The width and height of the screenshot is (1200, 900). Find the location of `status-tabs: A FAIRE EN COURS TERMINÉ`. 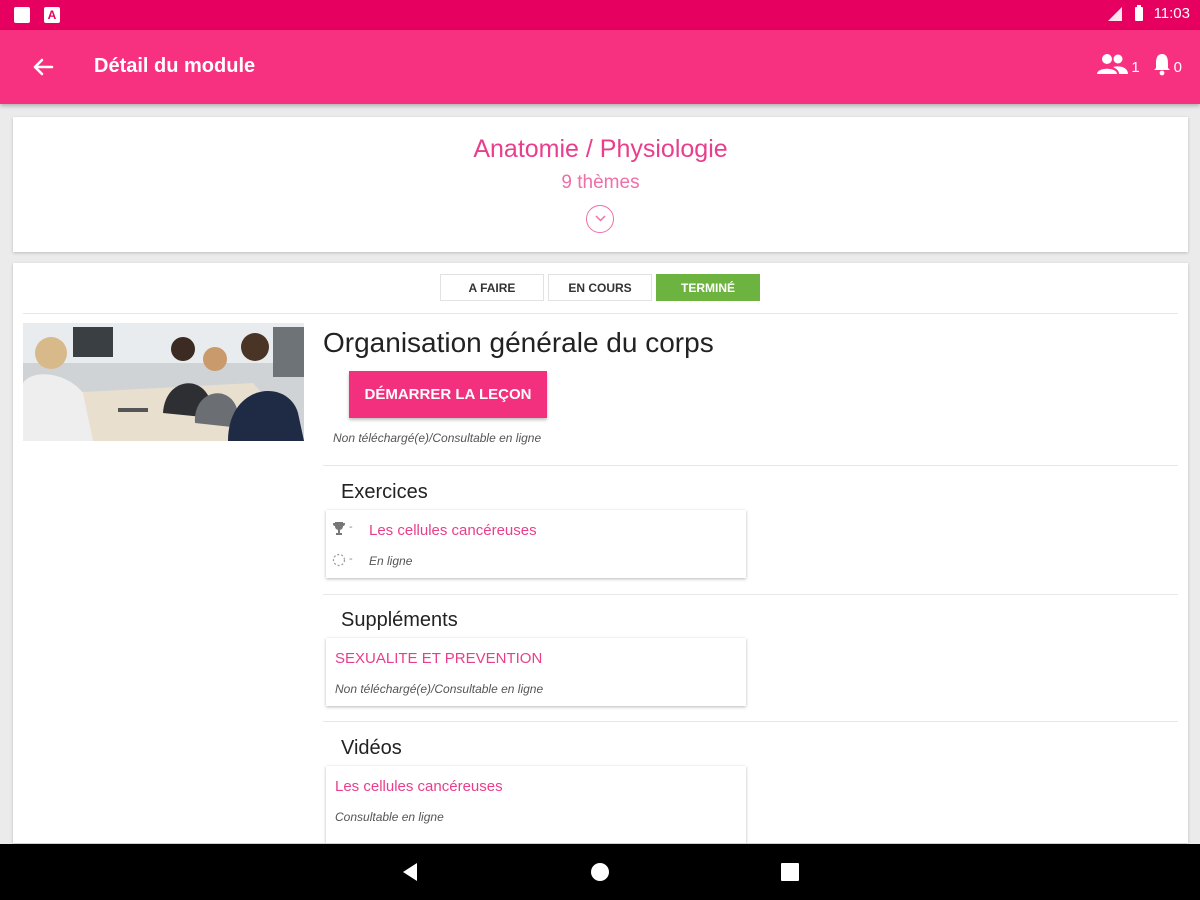

status-tabs: A FAIRE EN COURS TERMINÉ is located at coordinates (600, 287).